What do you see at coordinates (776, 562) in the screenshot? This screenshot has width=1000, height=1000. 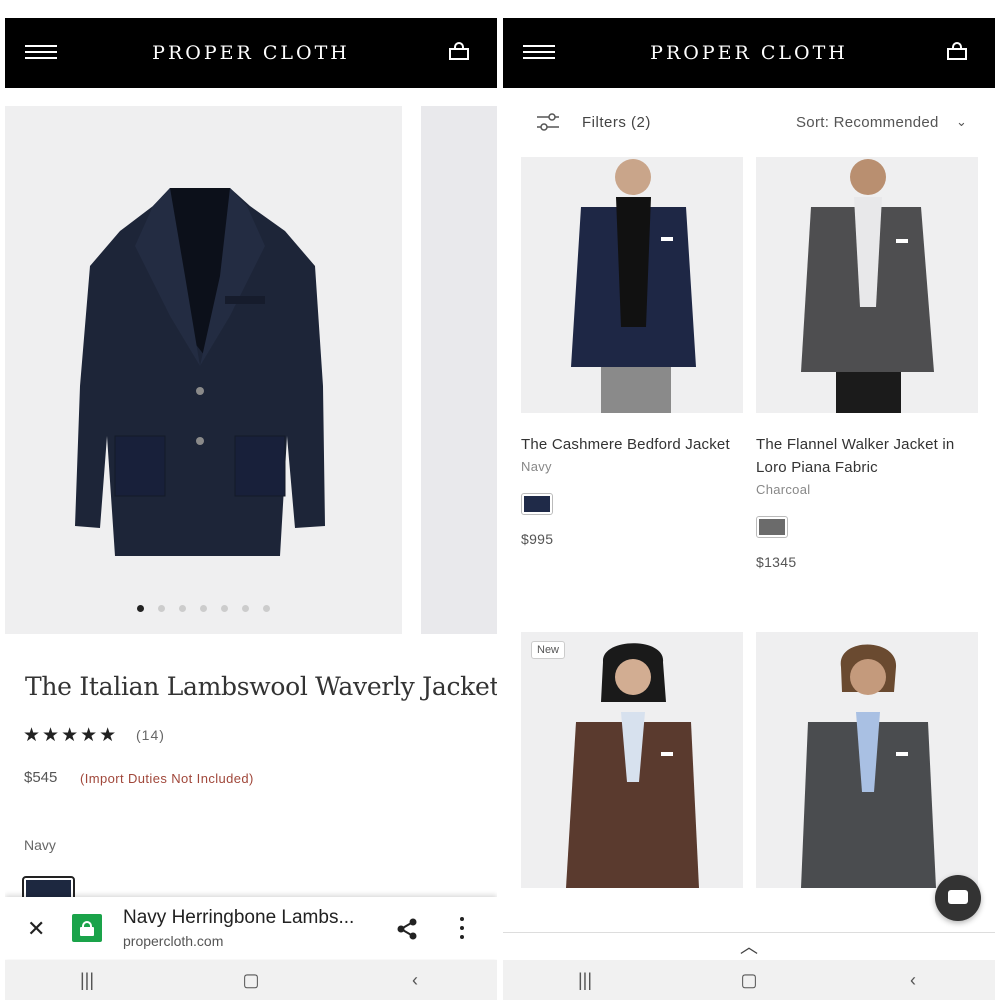 I see `product-price: $1345` at bounding box center [776, 562].